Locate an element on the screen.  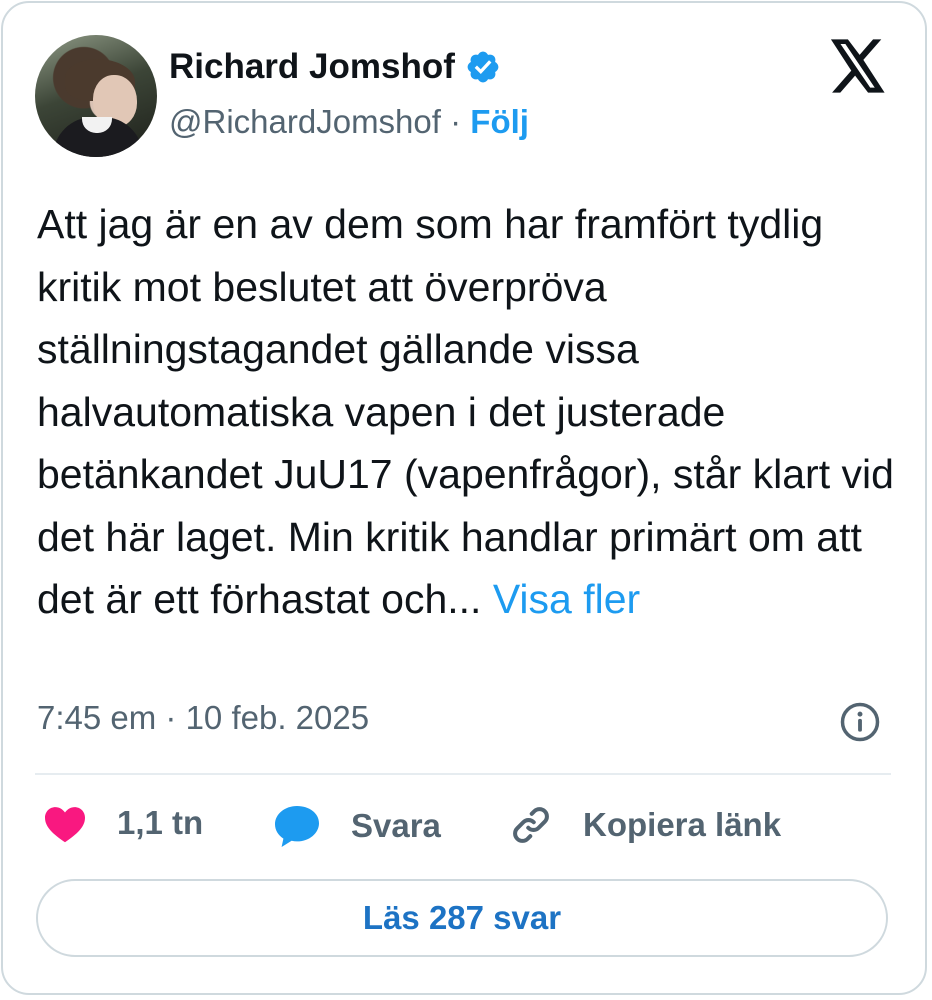
author-handle-row: @RichardJomshof · Följ is located at coordinates (349, 122).